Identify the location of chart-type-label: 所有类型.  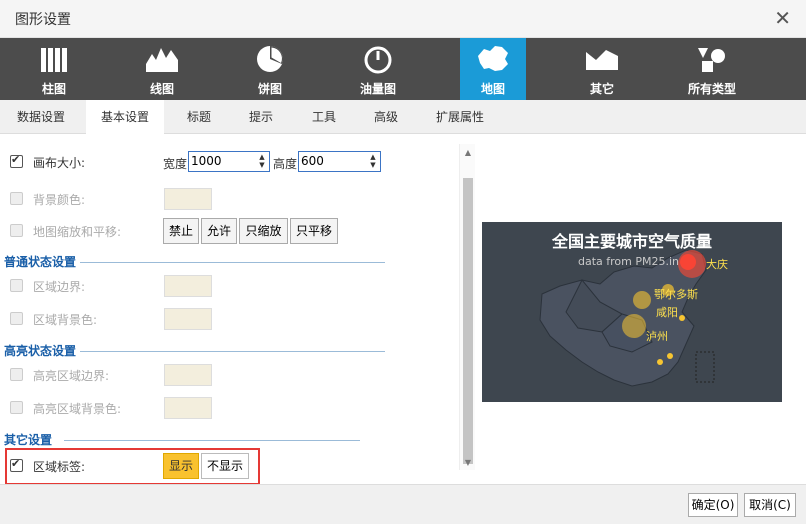
(711, 89).